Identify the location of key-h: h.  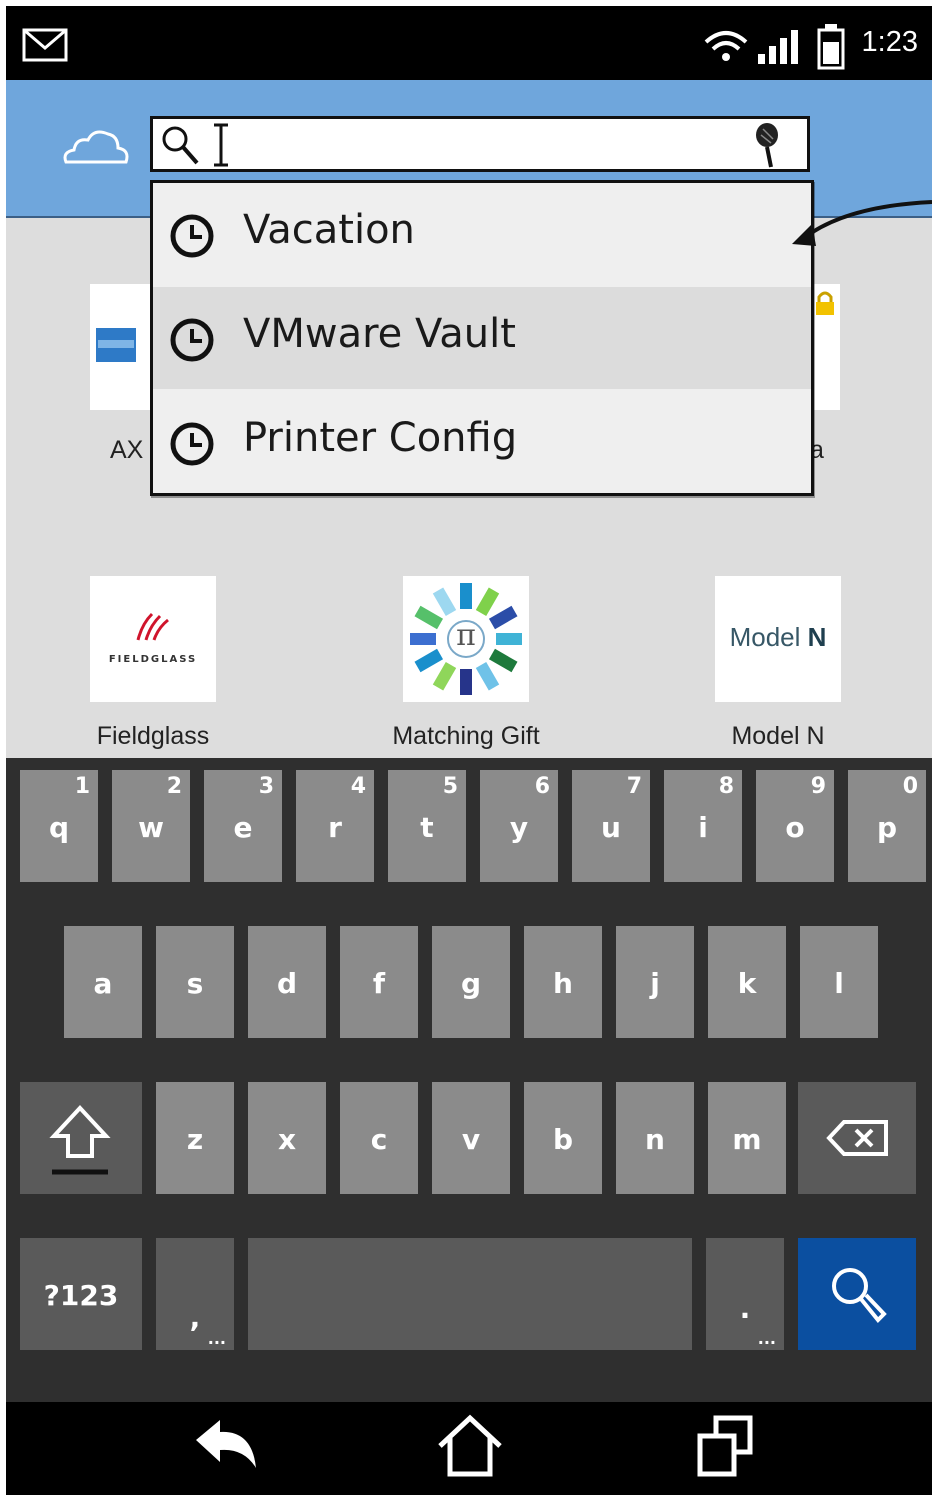
(563, 982).